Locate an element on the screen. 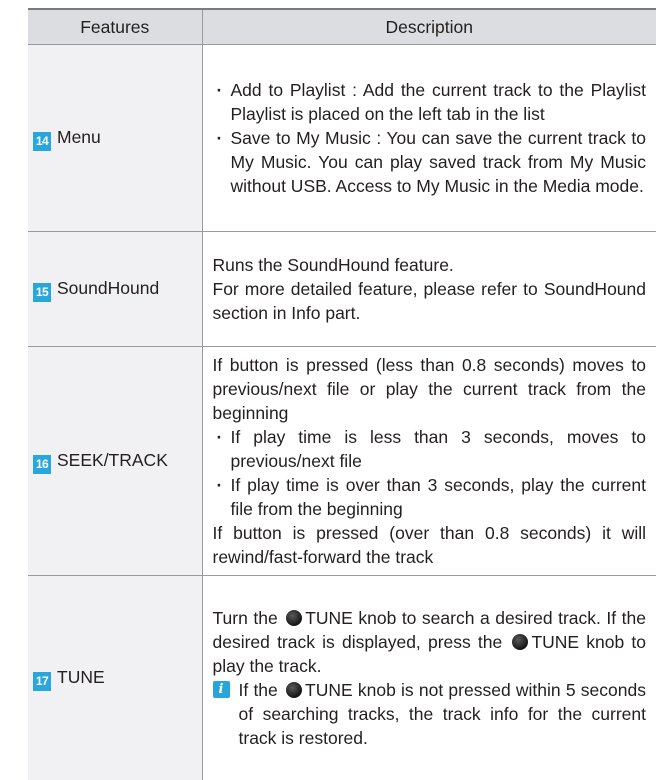 Image resolution: width=670 pixels, height=780 pixels. feature-cell-soundhound: 15 SoundHound is located at coordinates (115, 289).